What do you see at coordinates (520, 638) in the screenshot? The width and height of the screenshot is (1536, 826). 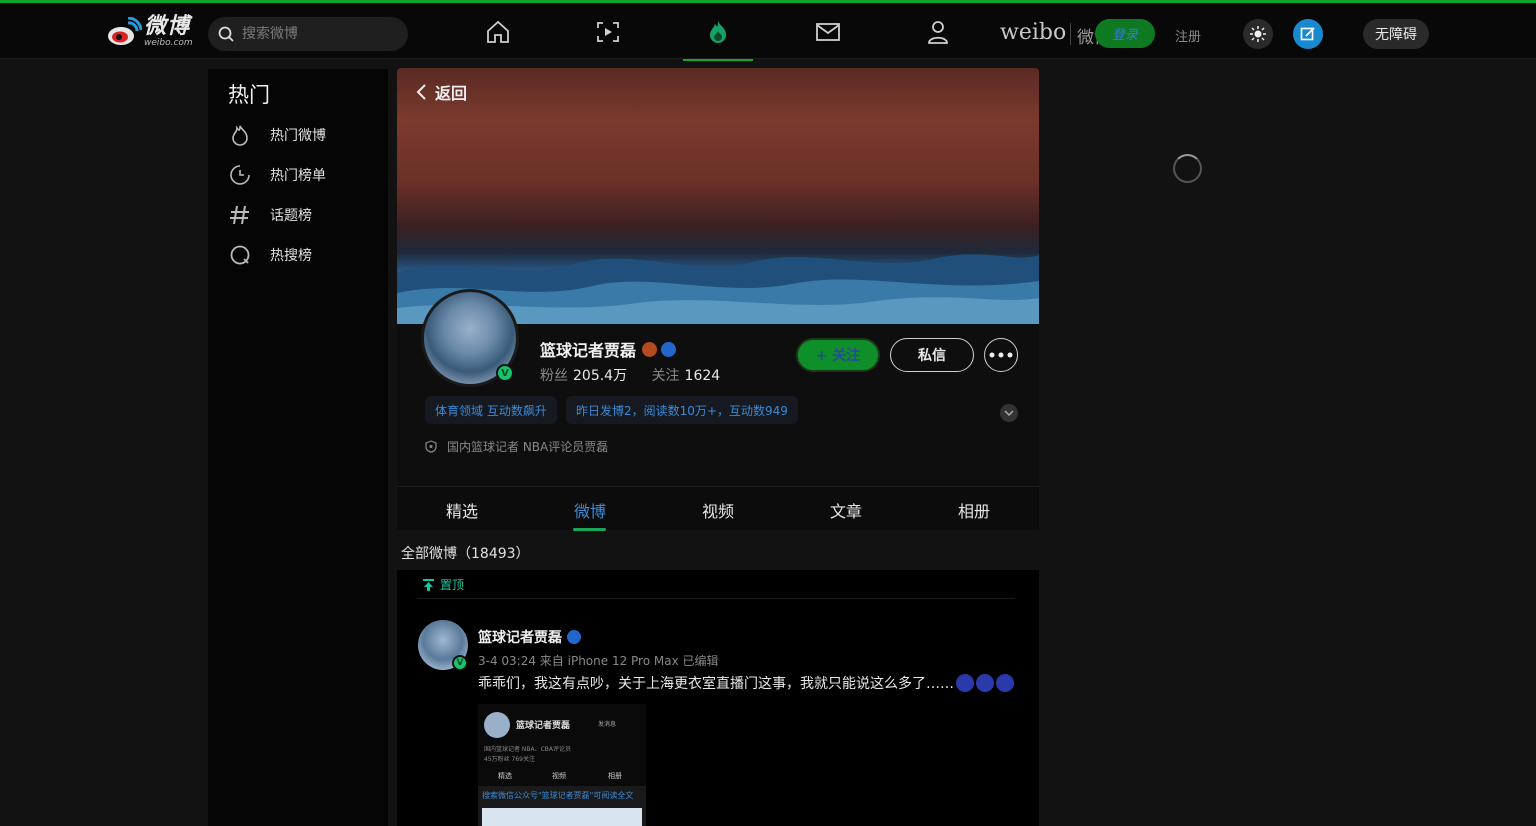 I see `post-author-name: 篮球记者贾磊` at bounding box center [520, 638].